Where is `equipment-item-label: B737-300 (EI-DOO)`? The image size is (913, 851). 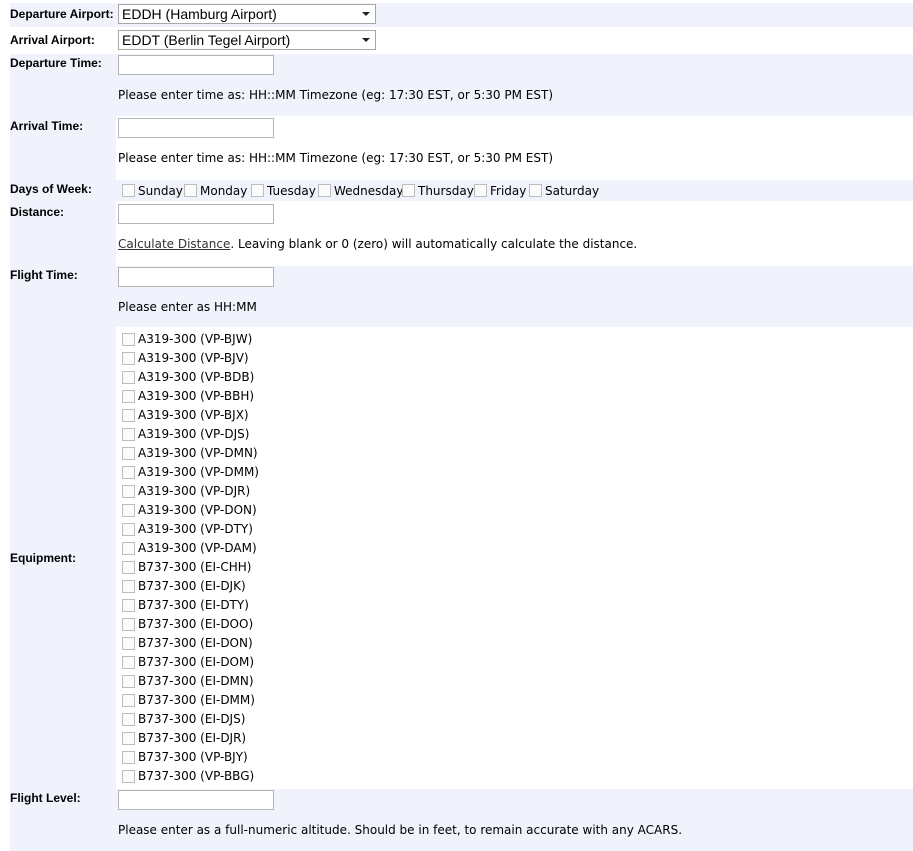
equipment-item-label: B737-300 (EI-DOO) is located at coordinates (196, 624).